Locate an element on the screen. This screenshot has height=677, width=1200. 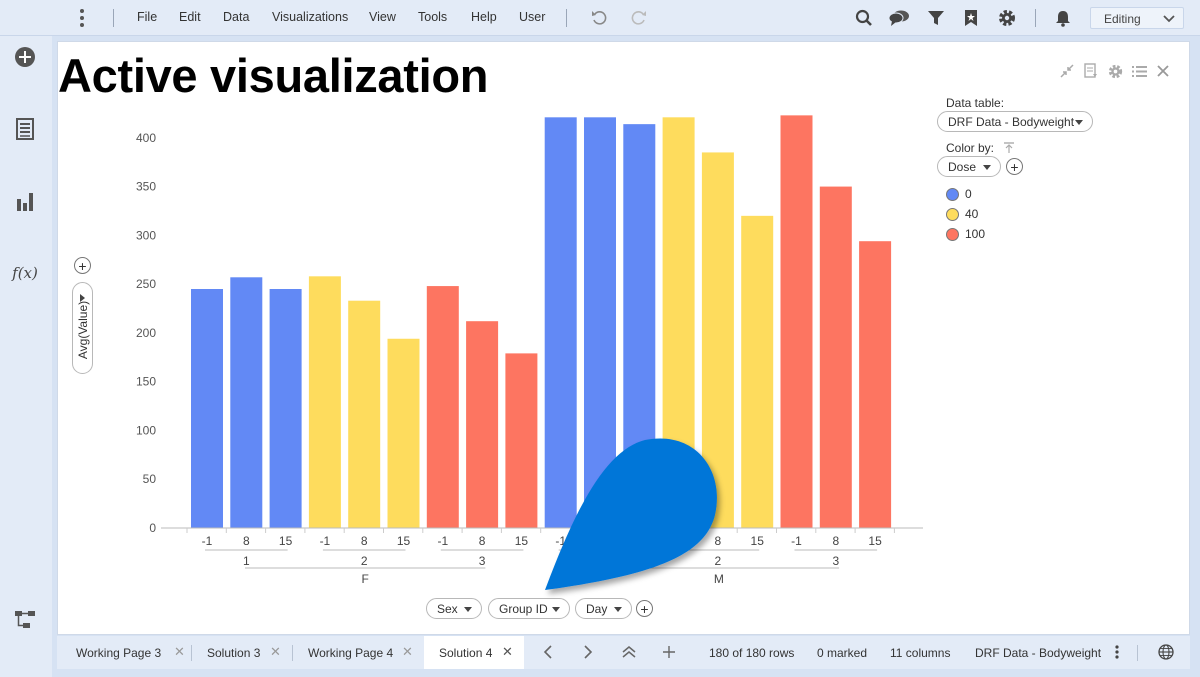
marked-count: 0 marked is located at coordinates (842, 653).